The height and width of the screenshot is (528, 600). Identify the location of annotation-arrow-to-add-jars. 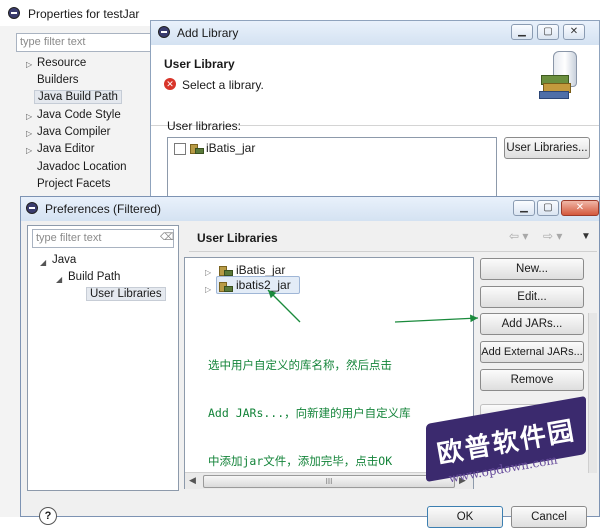
(436, 318).